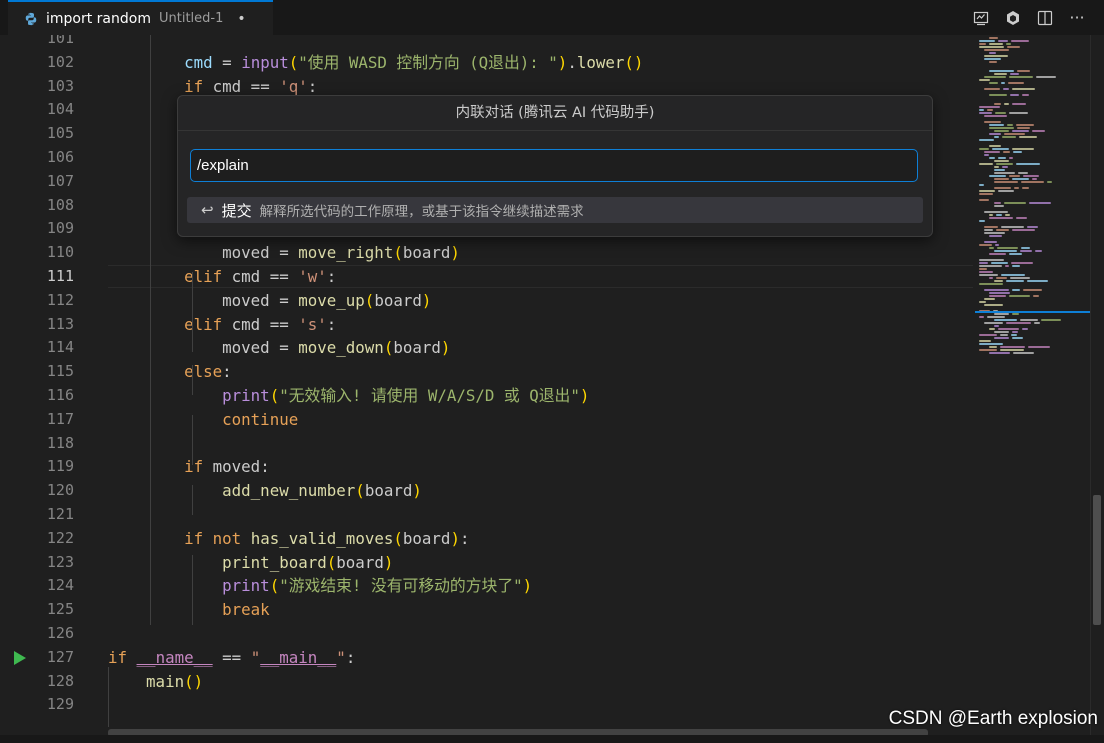 The width and height of the screenshot is (1104, 743). What do you see at coordinates (406, 395) in the screenshot?
I see `code-text: print("无效输入! 请使用 W/A/S/D 或 Q退出")` at bounding box center [406, 395].